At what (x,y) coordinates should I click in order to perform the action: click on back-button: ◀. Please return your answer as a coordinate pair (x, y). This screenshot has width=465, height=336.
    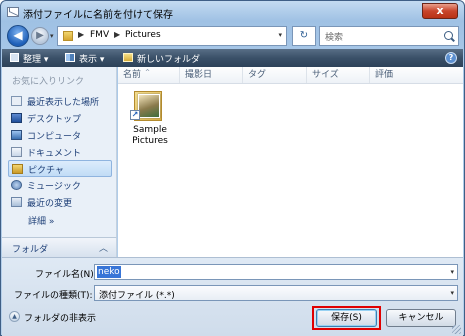
    Looking at the image, I should click on (18, 36).